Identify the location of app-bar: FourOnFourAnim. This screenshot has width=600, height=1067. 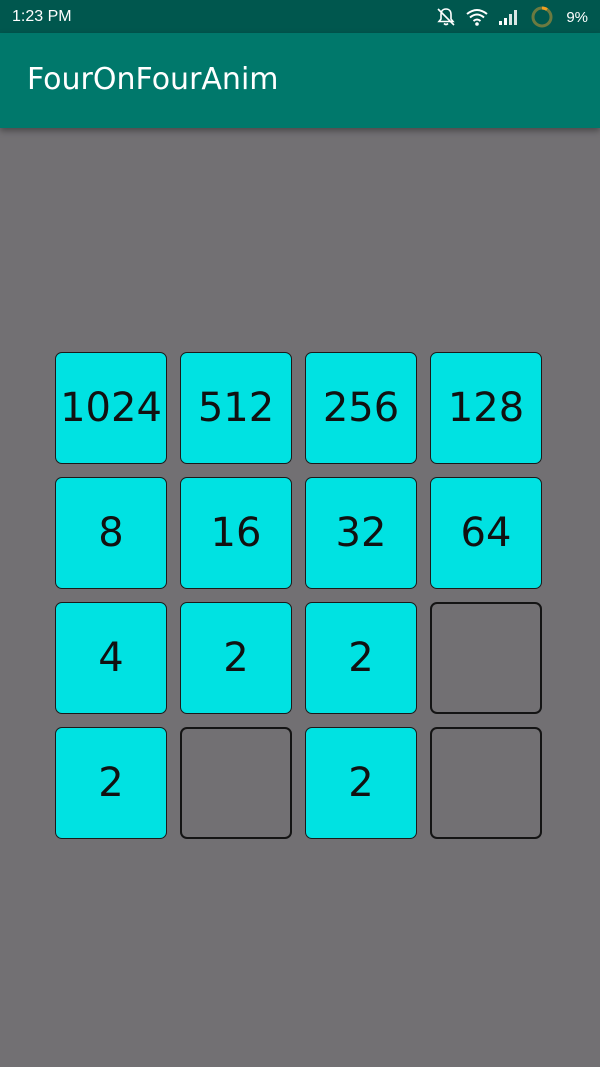
(300, 80).